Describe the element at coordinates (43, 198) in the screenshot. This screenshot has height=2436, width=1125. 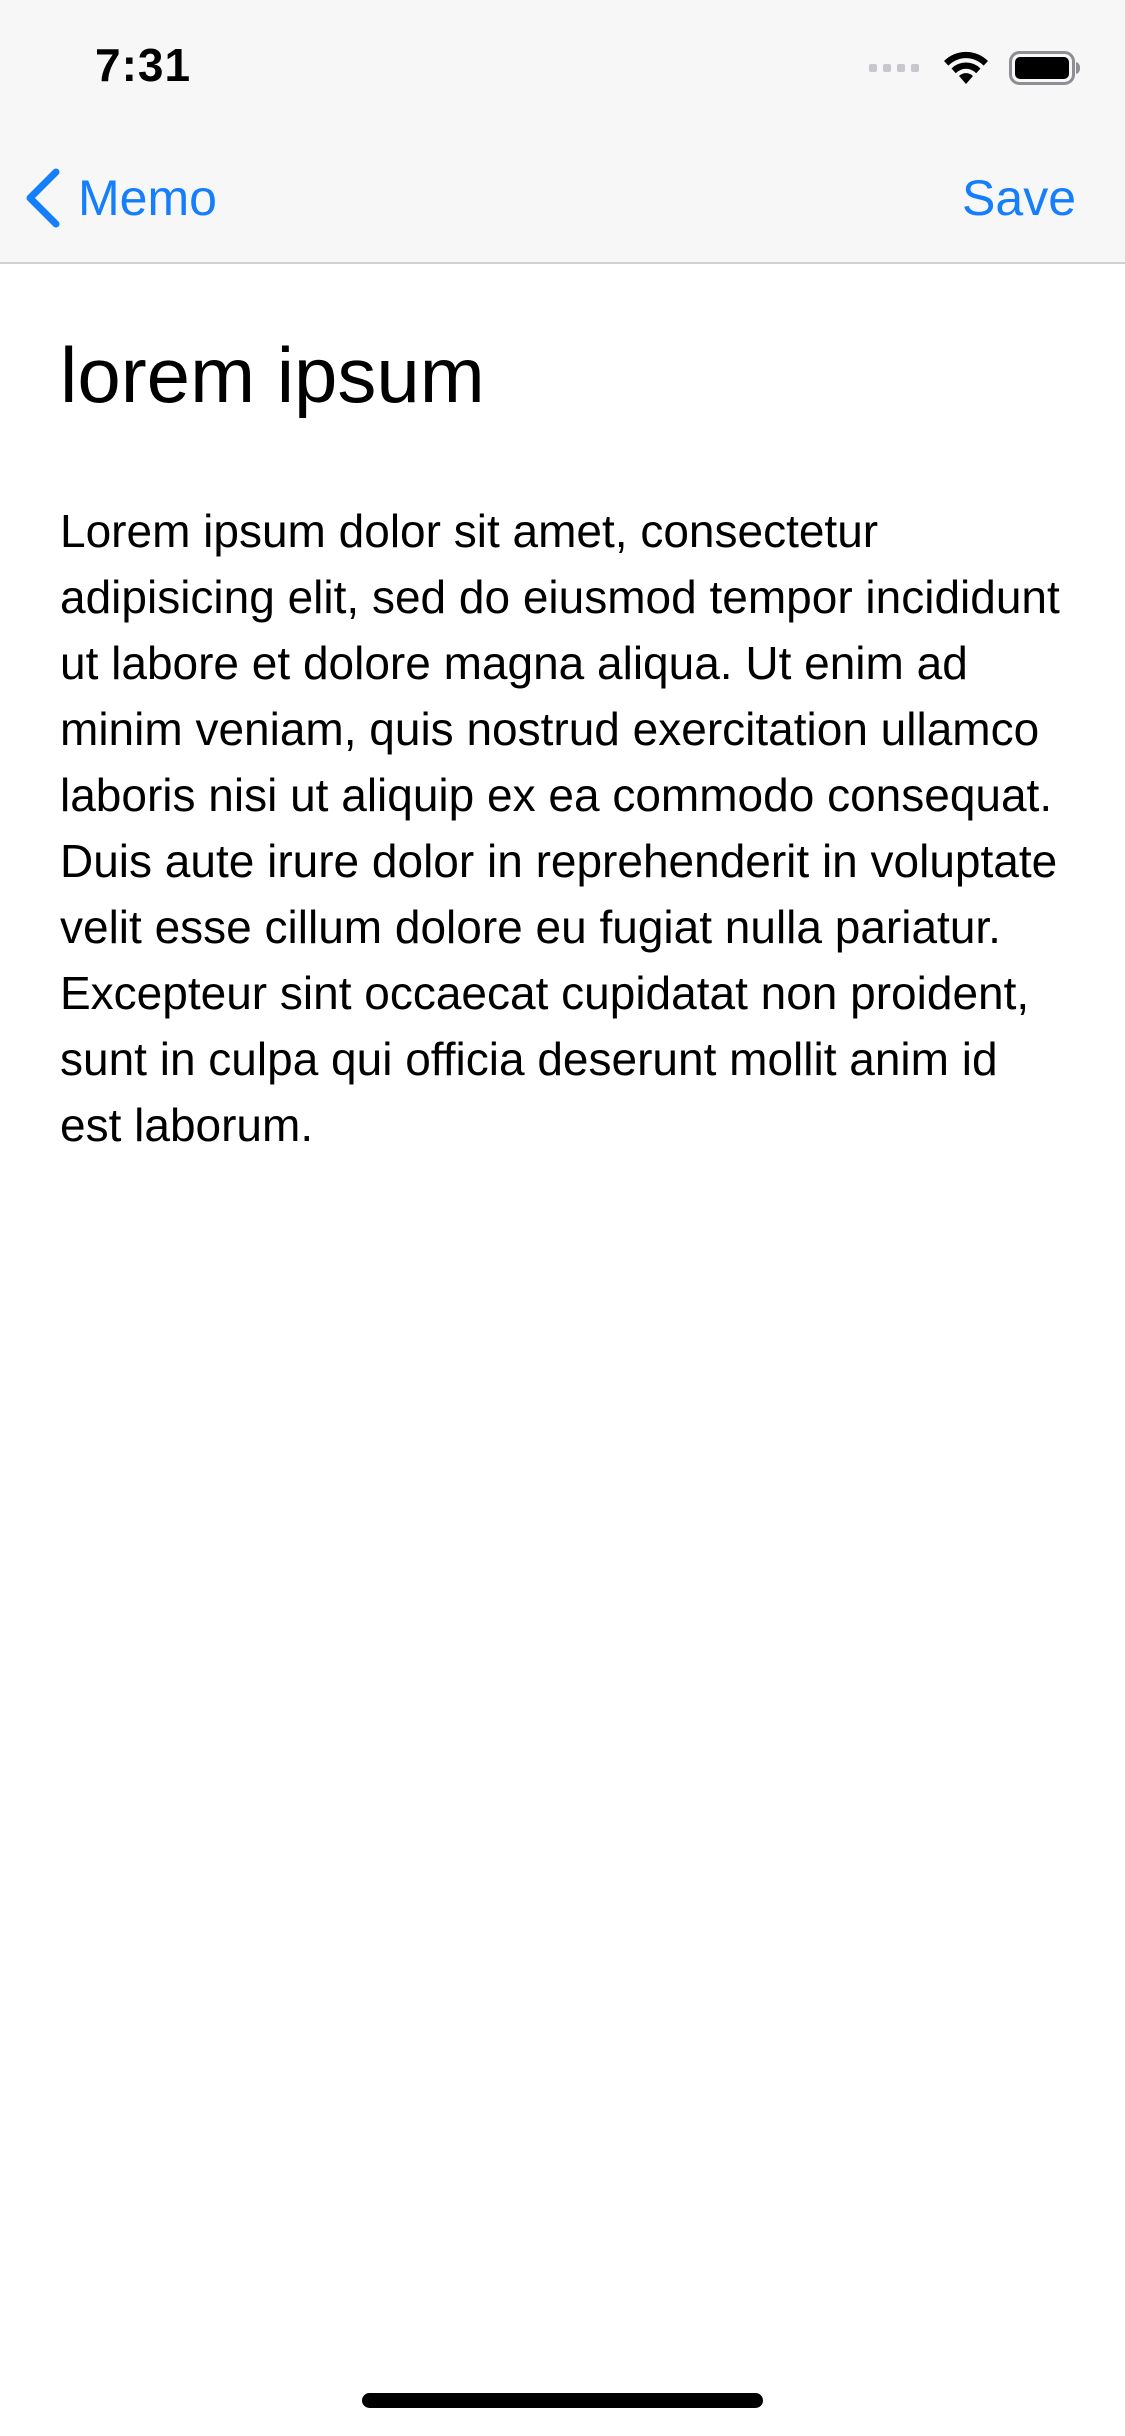
I see `chevron-left-icon` at that location.